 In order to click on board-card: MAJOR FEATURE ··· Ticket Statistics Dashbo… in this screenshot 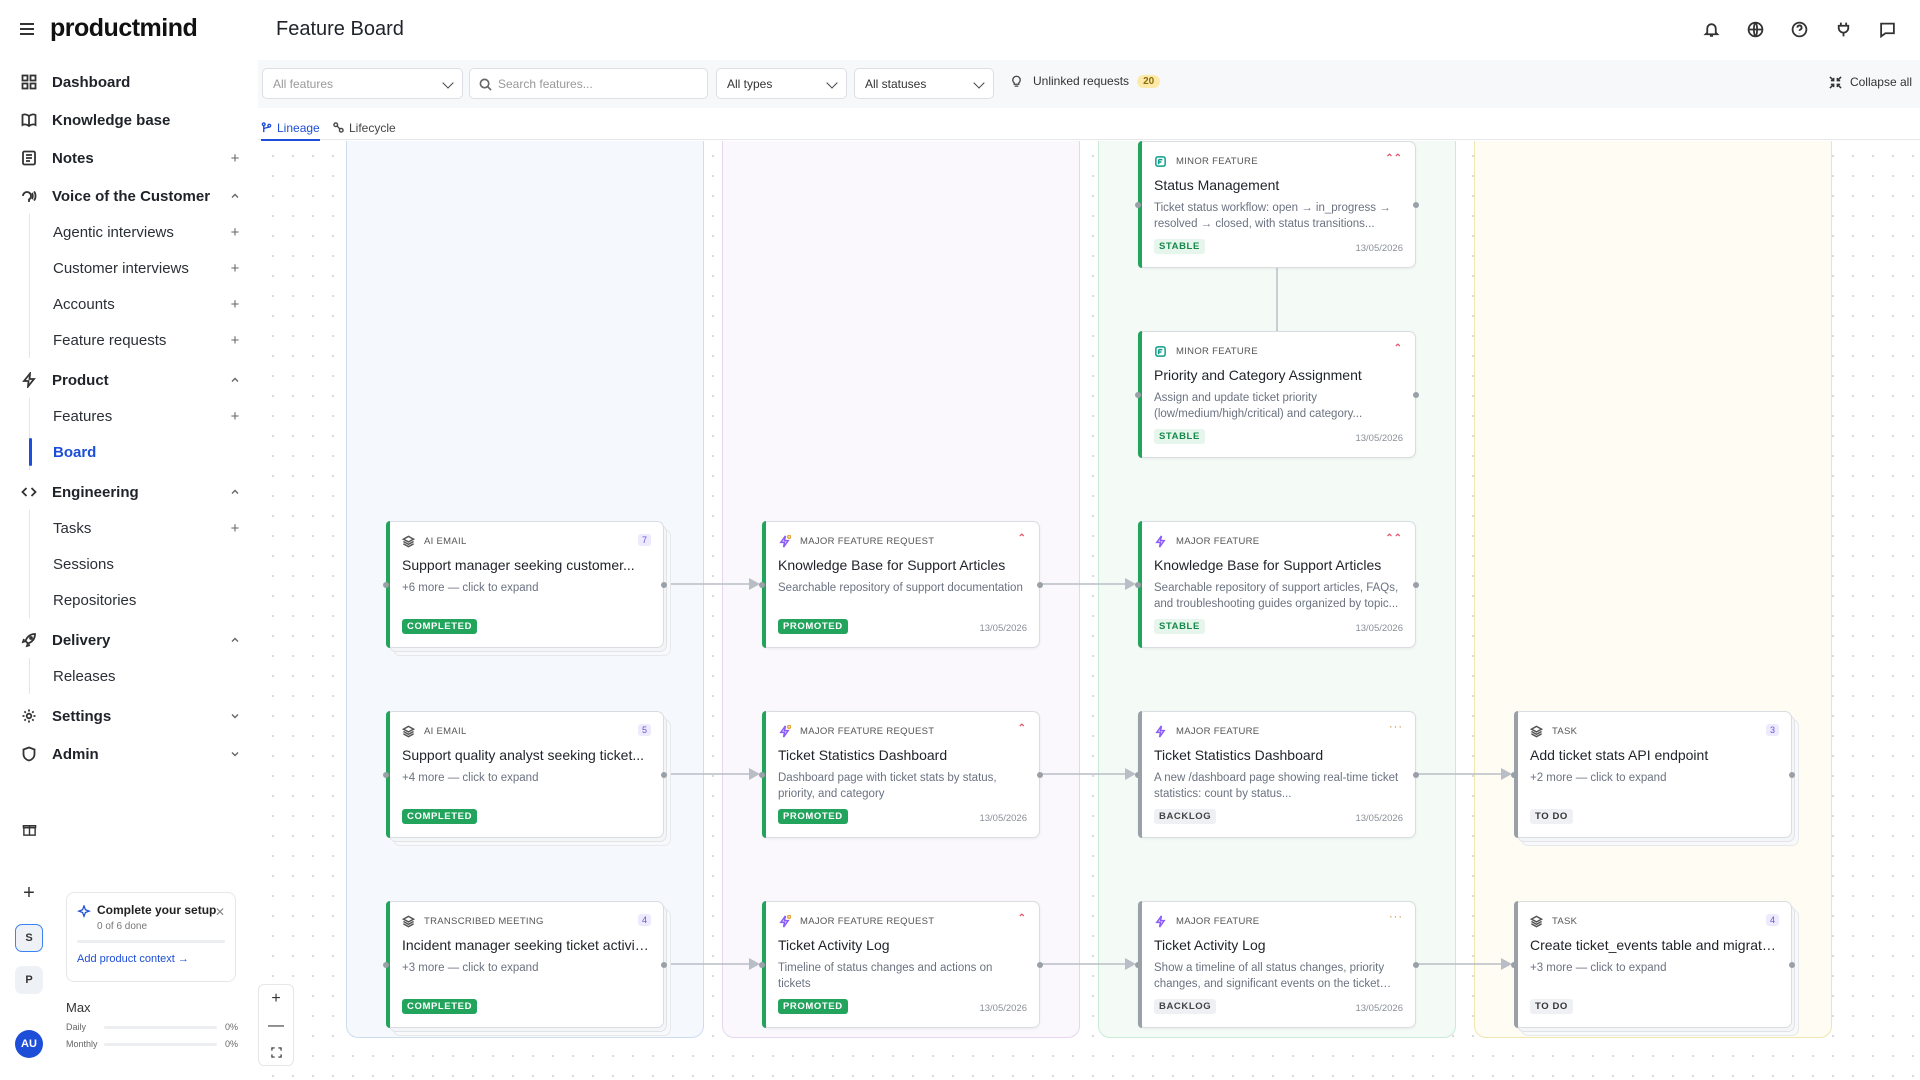, I will do `click(1277, 774)`.